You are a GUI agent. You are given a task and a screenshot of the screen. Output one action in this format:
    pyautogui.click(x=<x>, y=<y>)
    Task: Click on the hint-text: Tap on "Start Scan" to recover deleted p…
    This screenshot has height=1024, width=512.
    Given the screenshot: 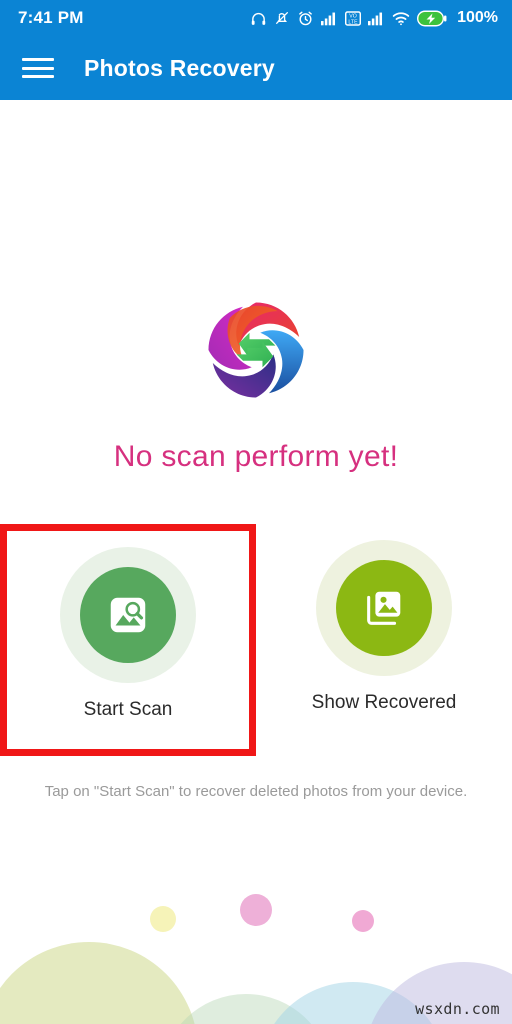 What is the action you would take?
    pyautogui.click(x=256, y=791)
    